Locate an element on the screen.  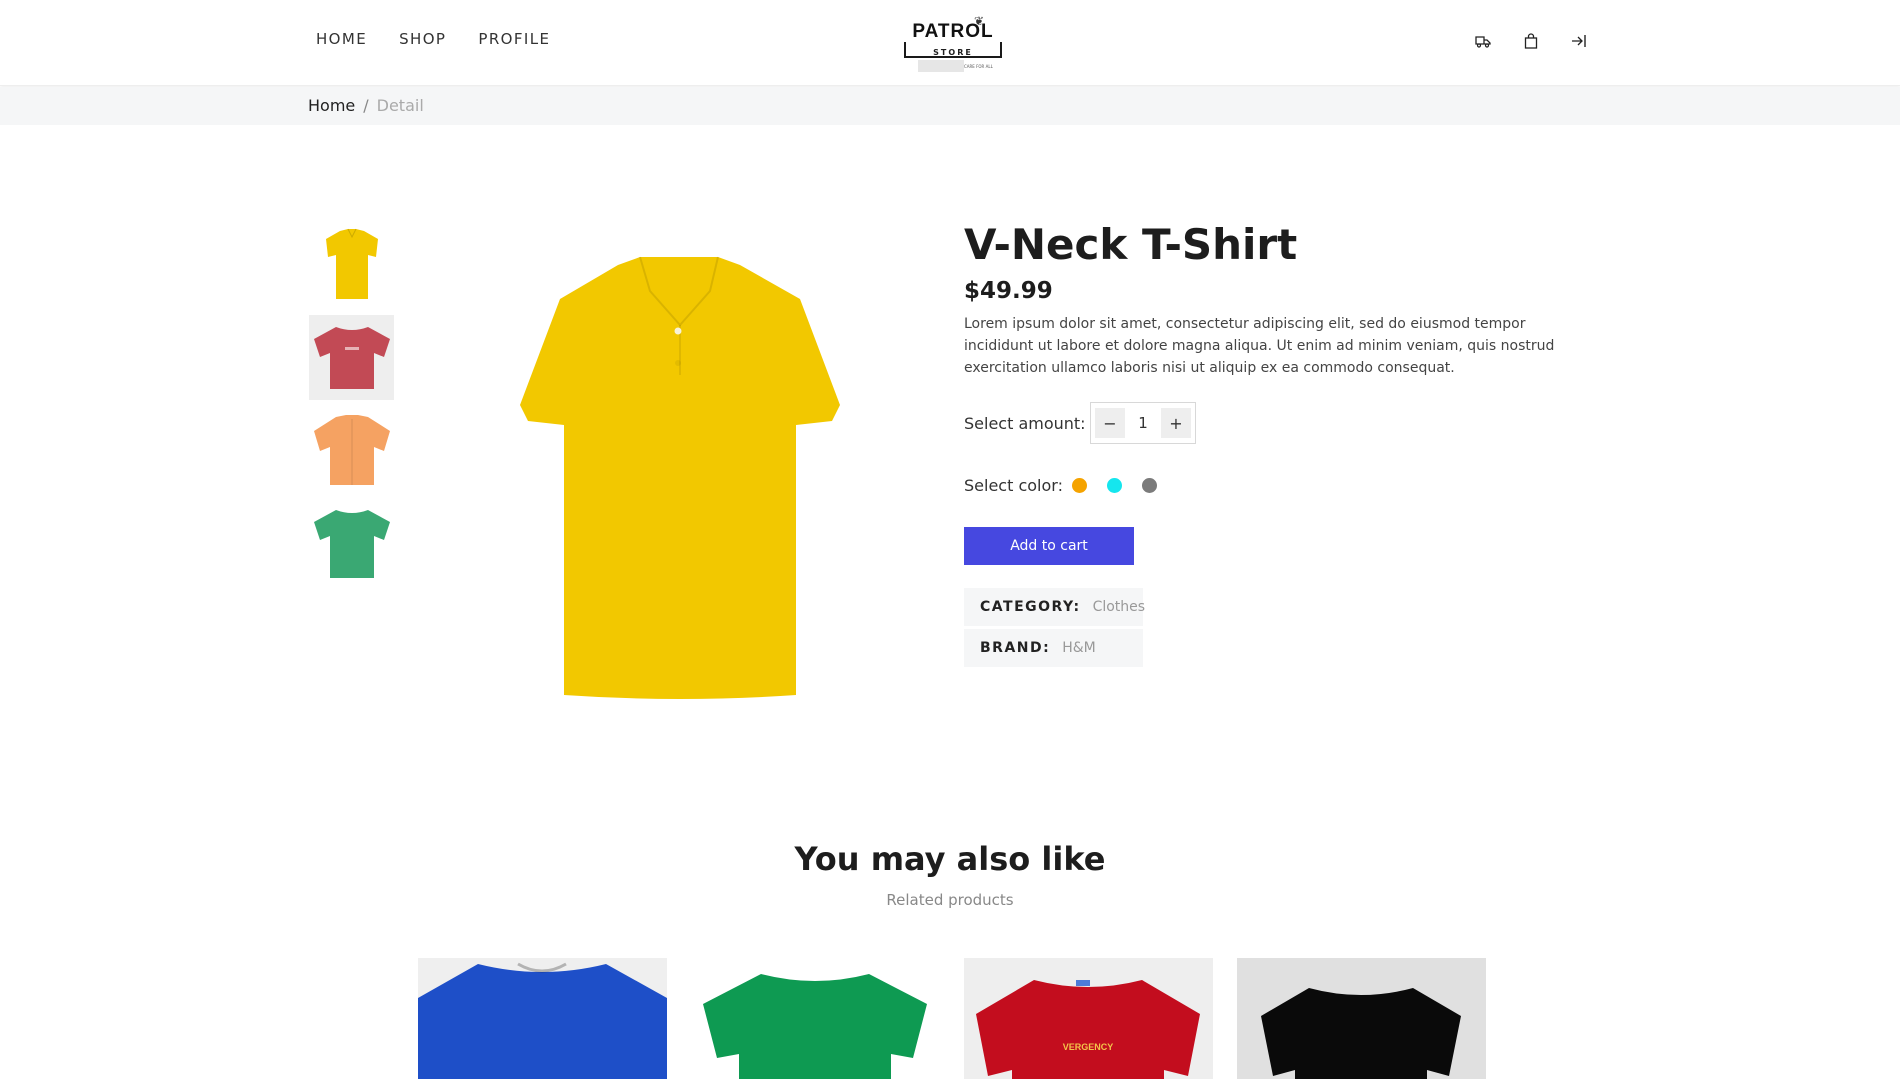
svg-text: VERGENCY is located at coordinates (1088, 1047).